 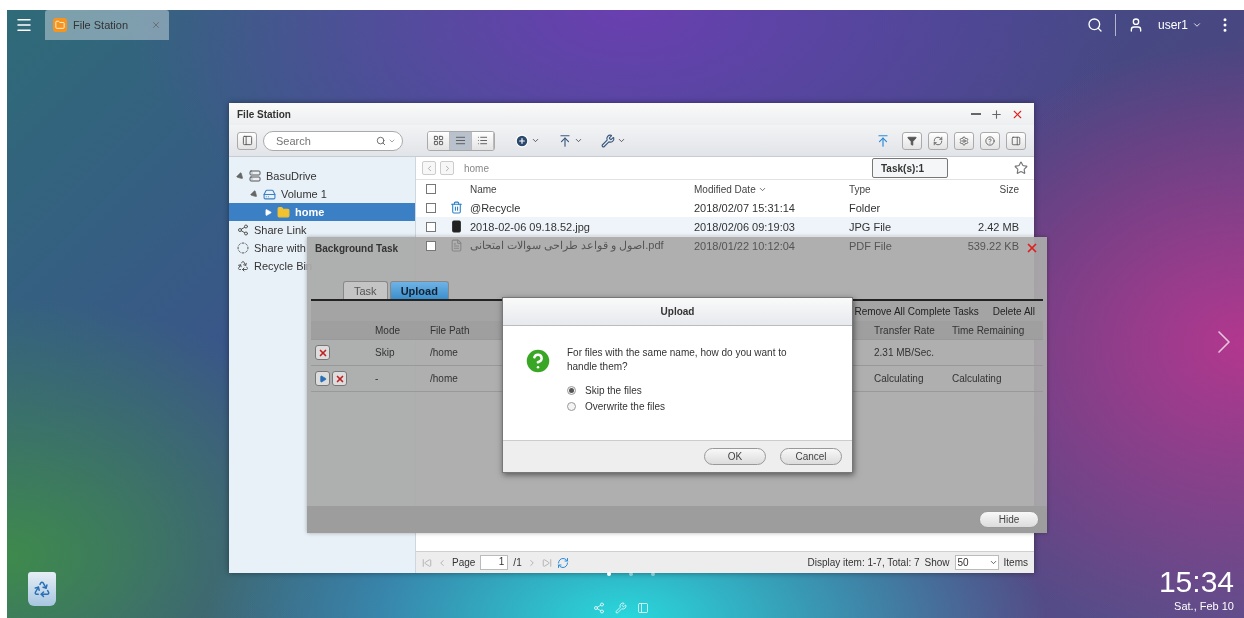 What do you see at coordinates (979, 189) in the screenshot?
I see `column-header: Size` at bounding box center [979, 189].